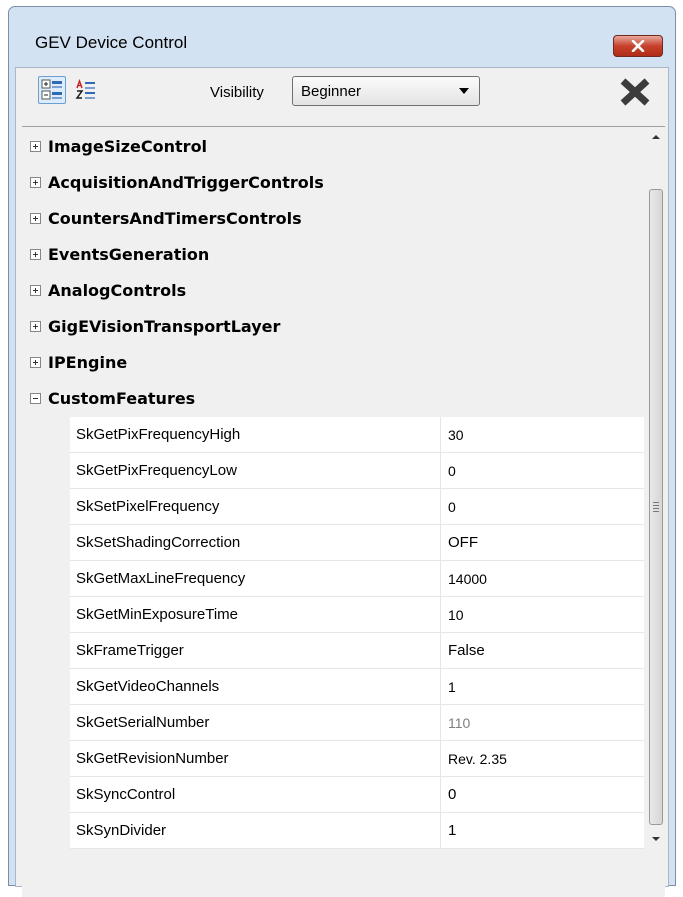 The width and height of the screenshot is (683, 897). Describe the element at coordinates (152, 758) in the screenshot. I see `property-name: SkGetRevisionNumber` at that location.